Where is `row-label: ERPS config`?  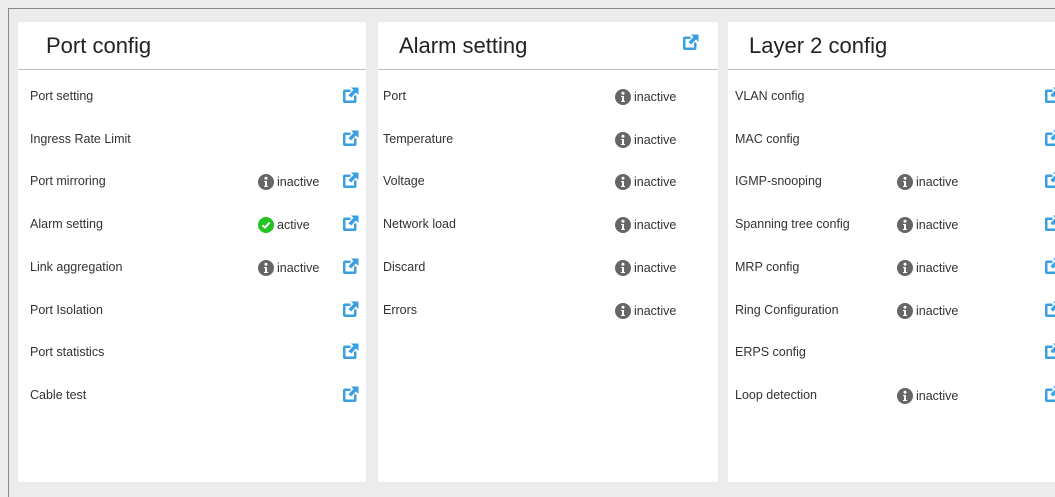 row-label: ERPS config is located at coordinates (770, 352).